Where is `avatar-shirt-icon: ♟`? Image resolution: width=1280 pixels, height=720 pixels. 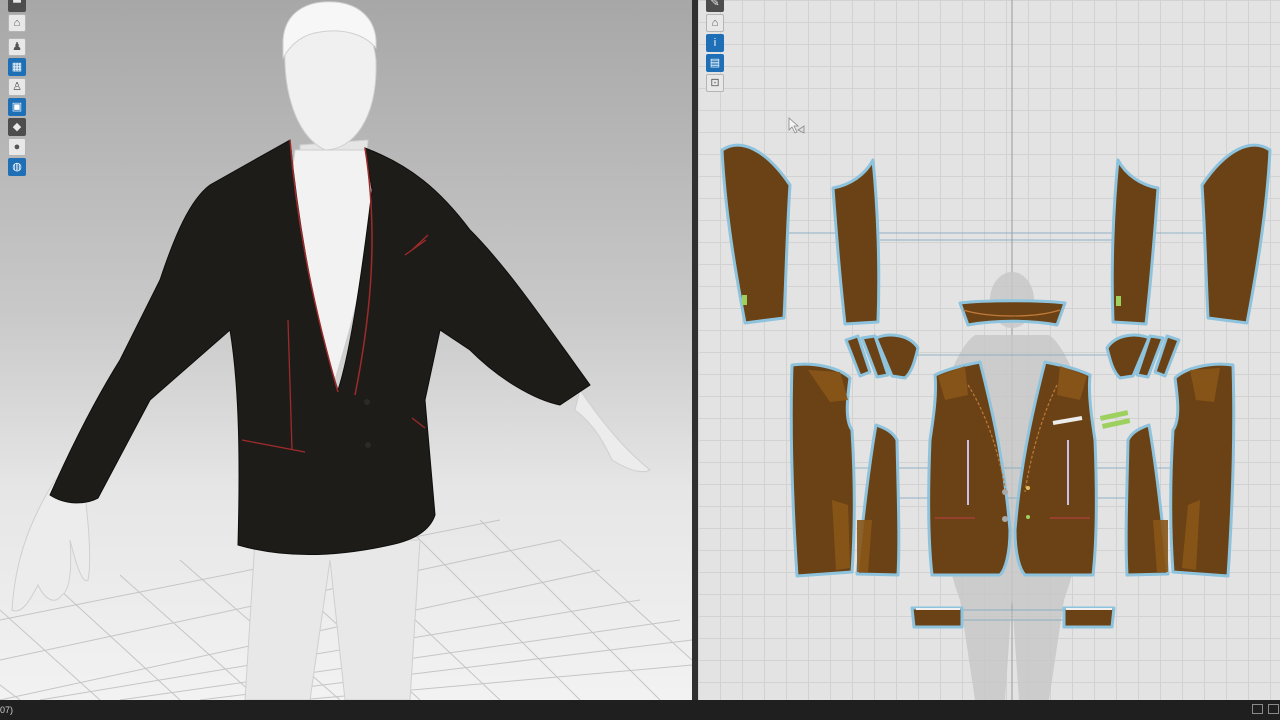
avatar-shirt-icon: ♟ is located at coordinates (17, 47).